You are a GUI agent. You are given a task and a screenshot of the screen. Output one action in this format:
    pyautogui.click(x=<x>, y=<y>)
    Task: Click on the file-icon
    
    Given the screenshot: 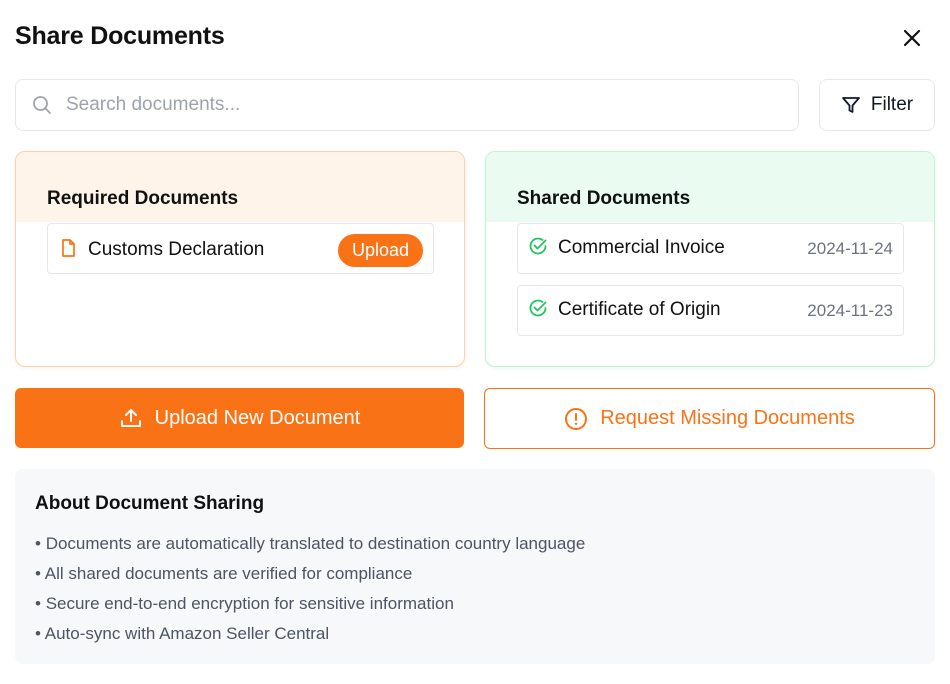 What is the action you would take?
    pyautogui.click(x=68, y=248)
    